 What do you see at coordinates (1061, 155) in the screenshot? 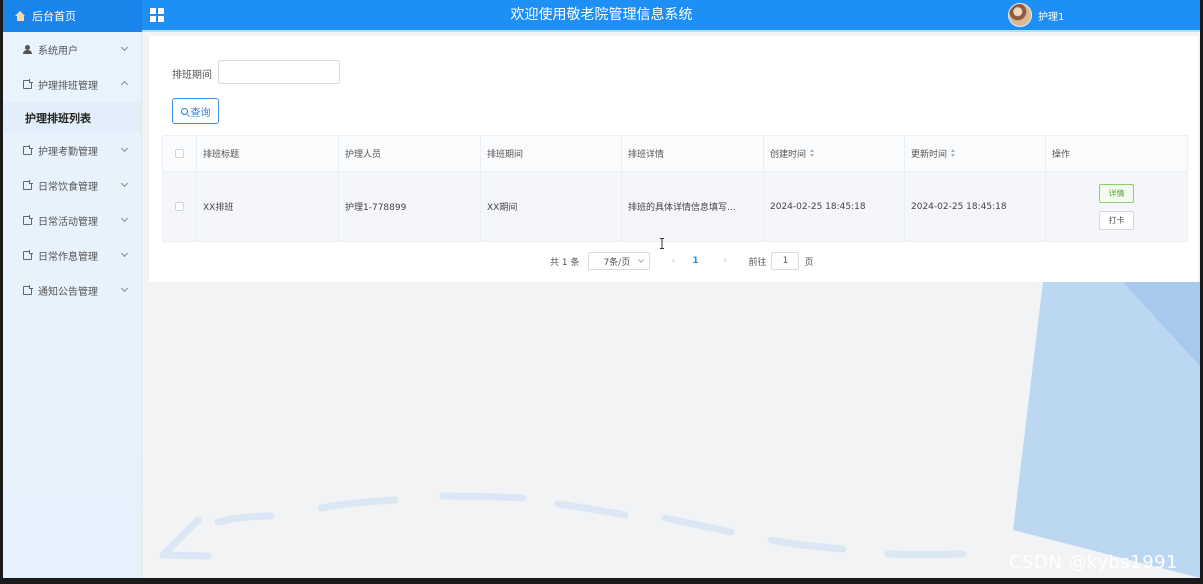
I see `column-header: 操作` at bounding box center [1061, 155].